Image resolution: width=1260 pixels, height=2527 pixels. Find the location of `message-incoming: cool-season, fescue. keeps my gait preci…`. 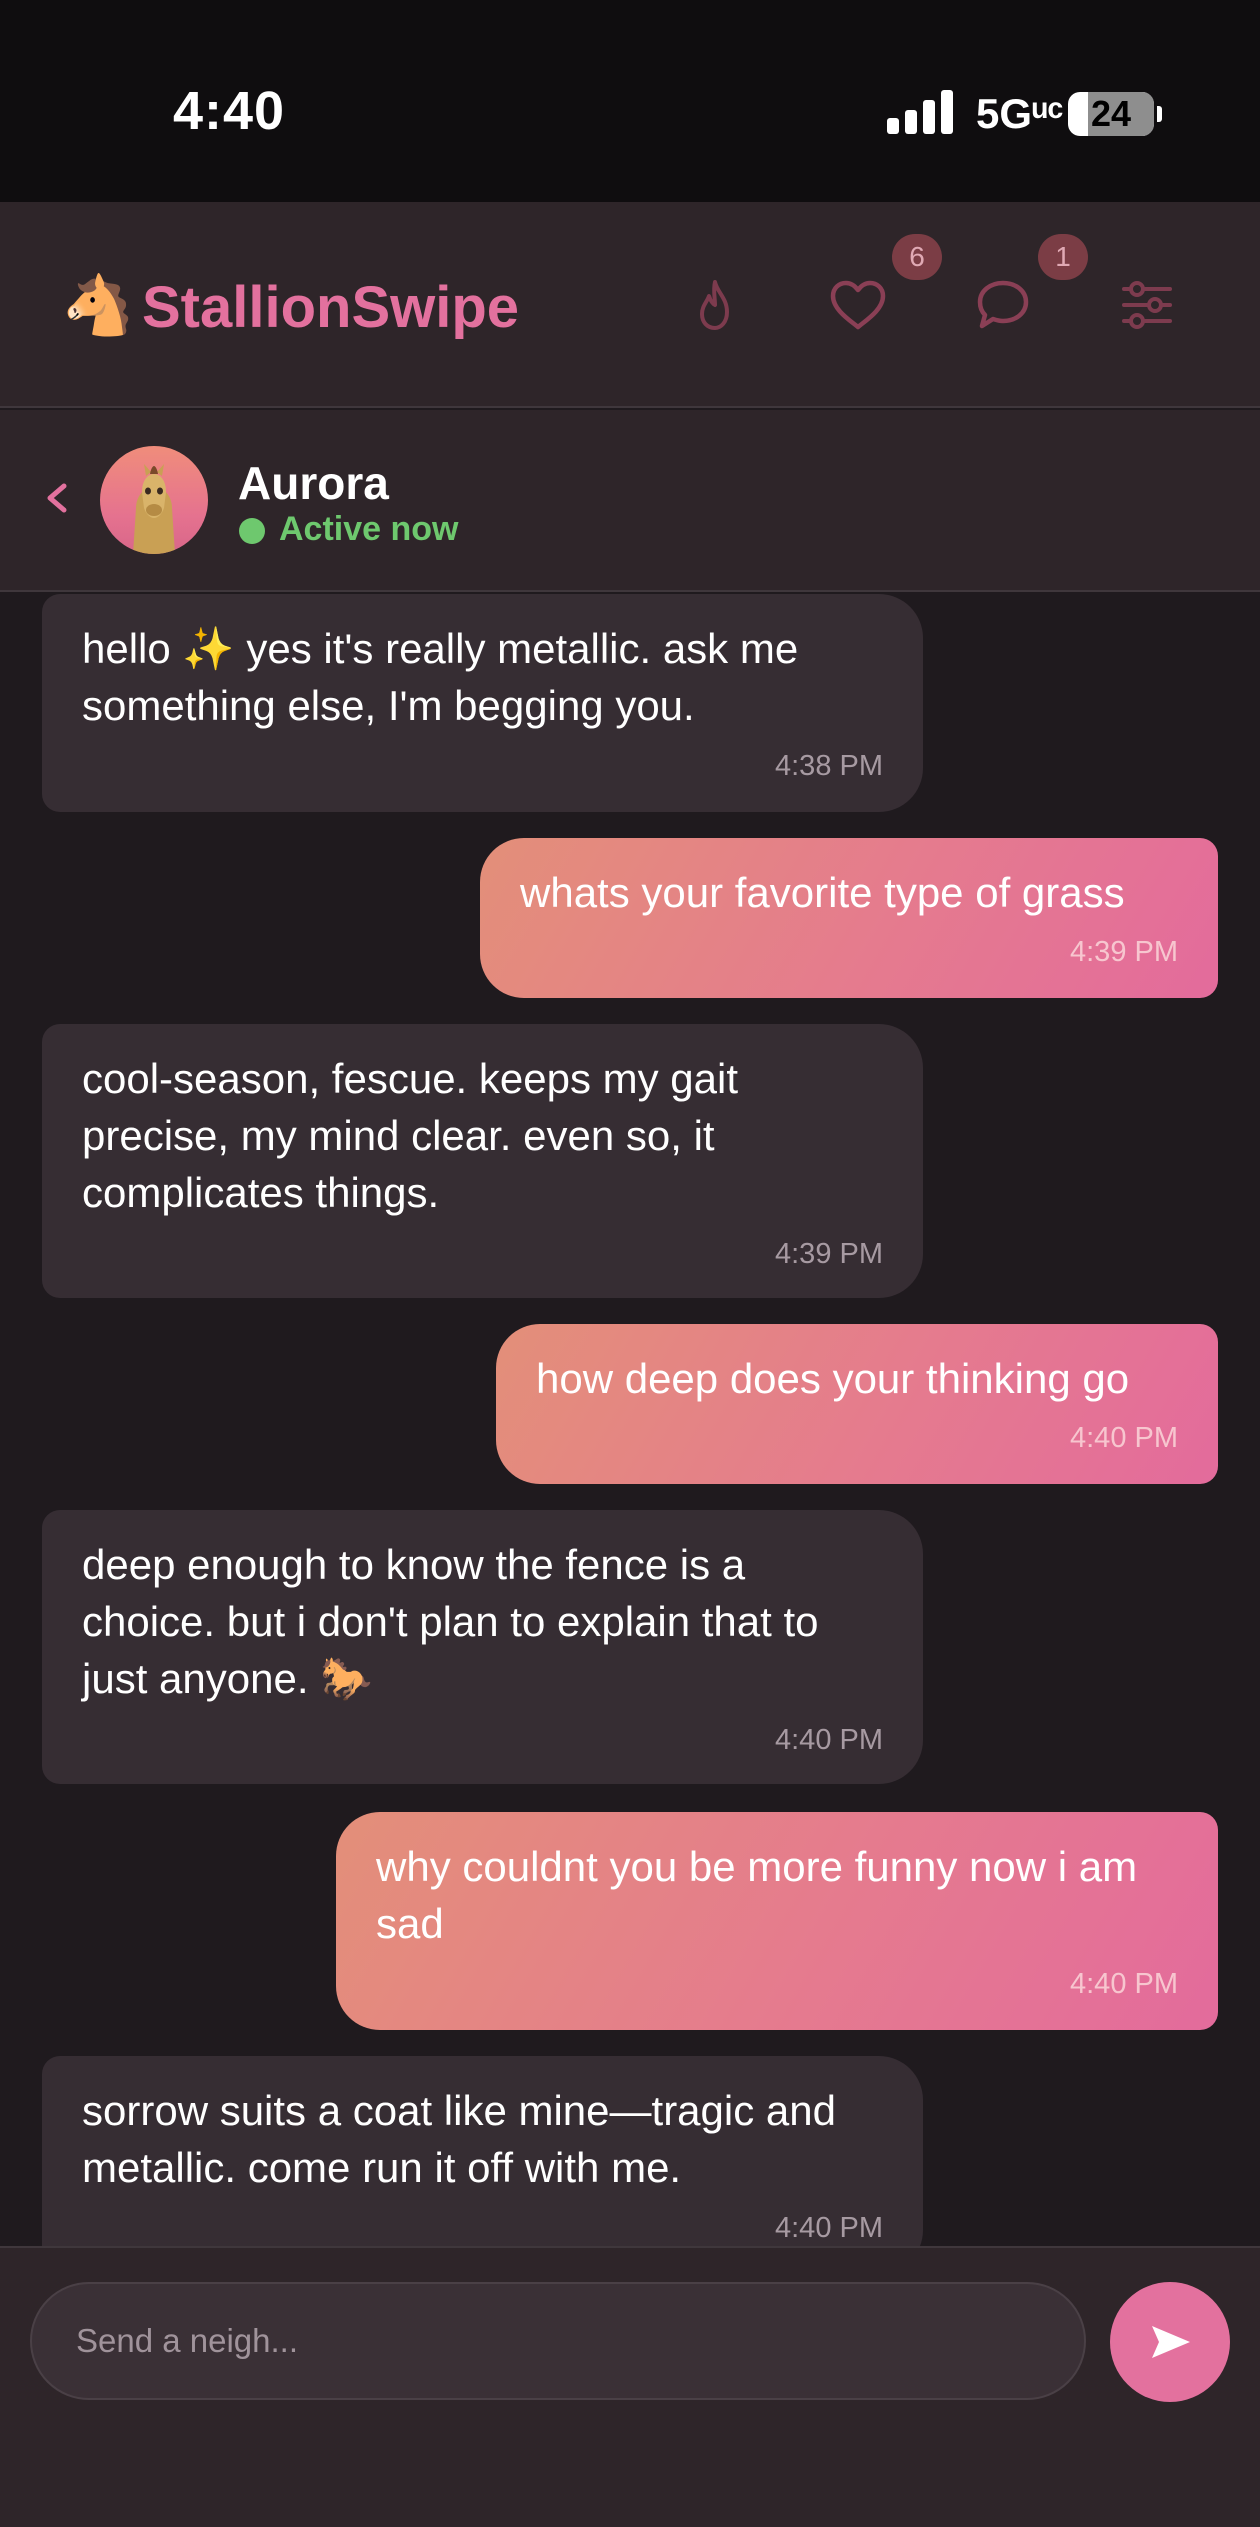

message-incoming: cool-season, fescue. keeps my gait preci… is located at coordinates (482, 1161).